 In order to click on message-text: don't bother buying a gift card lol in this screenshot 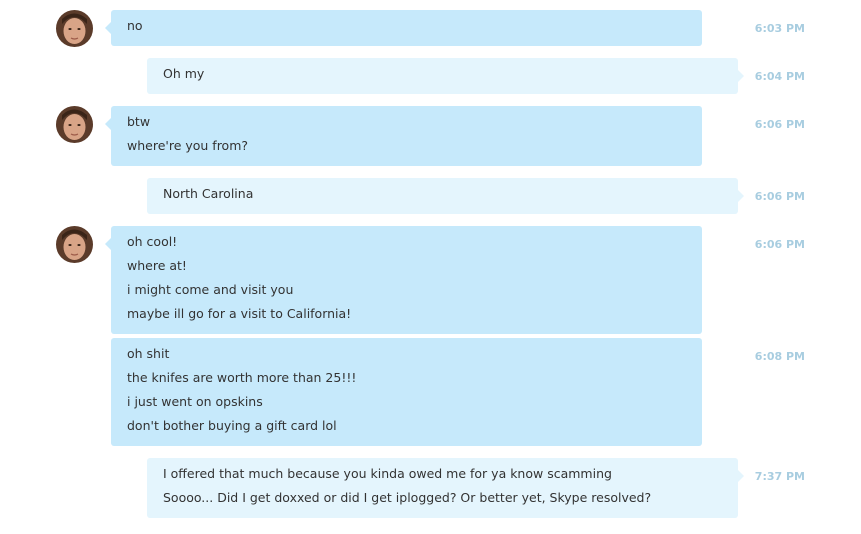, I will do `click(232, 425)`.